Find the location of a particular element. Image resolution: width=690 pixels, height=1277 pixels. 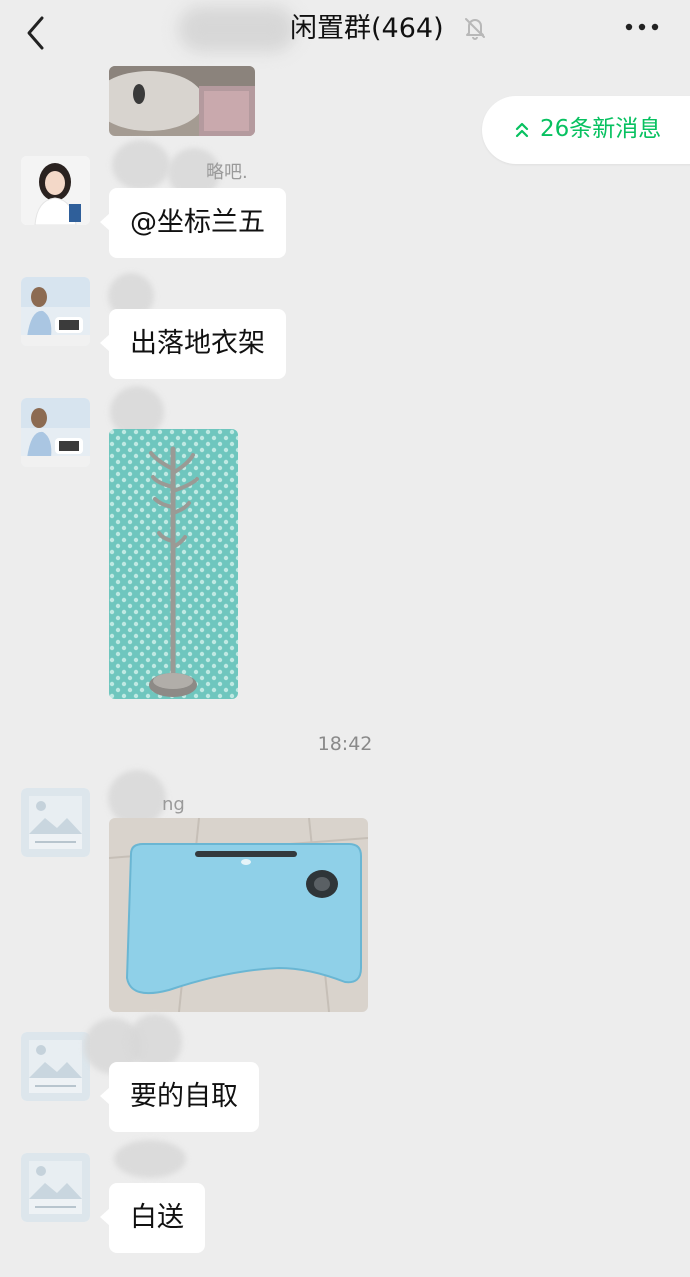

chat-header: 闲置群(464) is located at coordinates (345, 31).